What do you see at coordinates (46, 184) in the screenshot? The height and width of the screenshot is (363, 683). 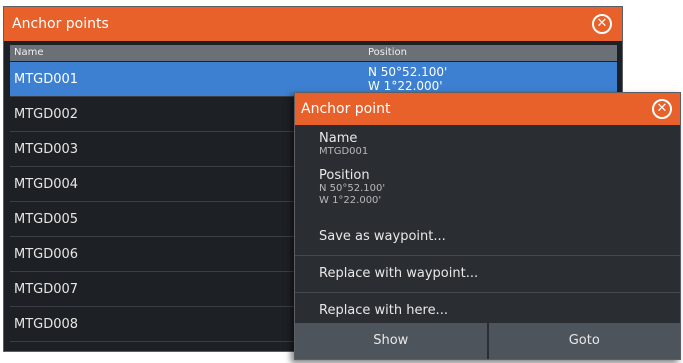 I see `row-name: MTGD004` at bounding box center [46, 184].